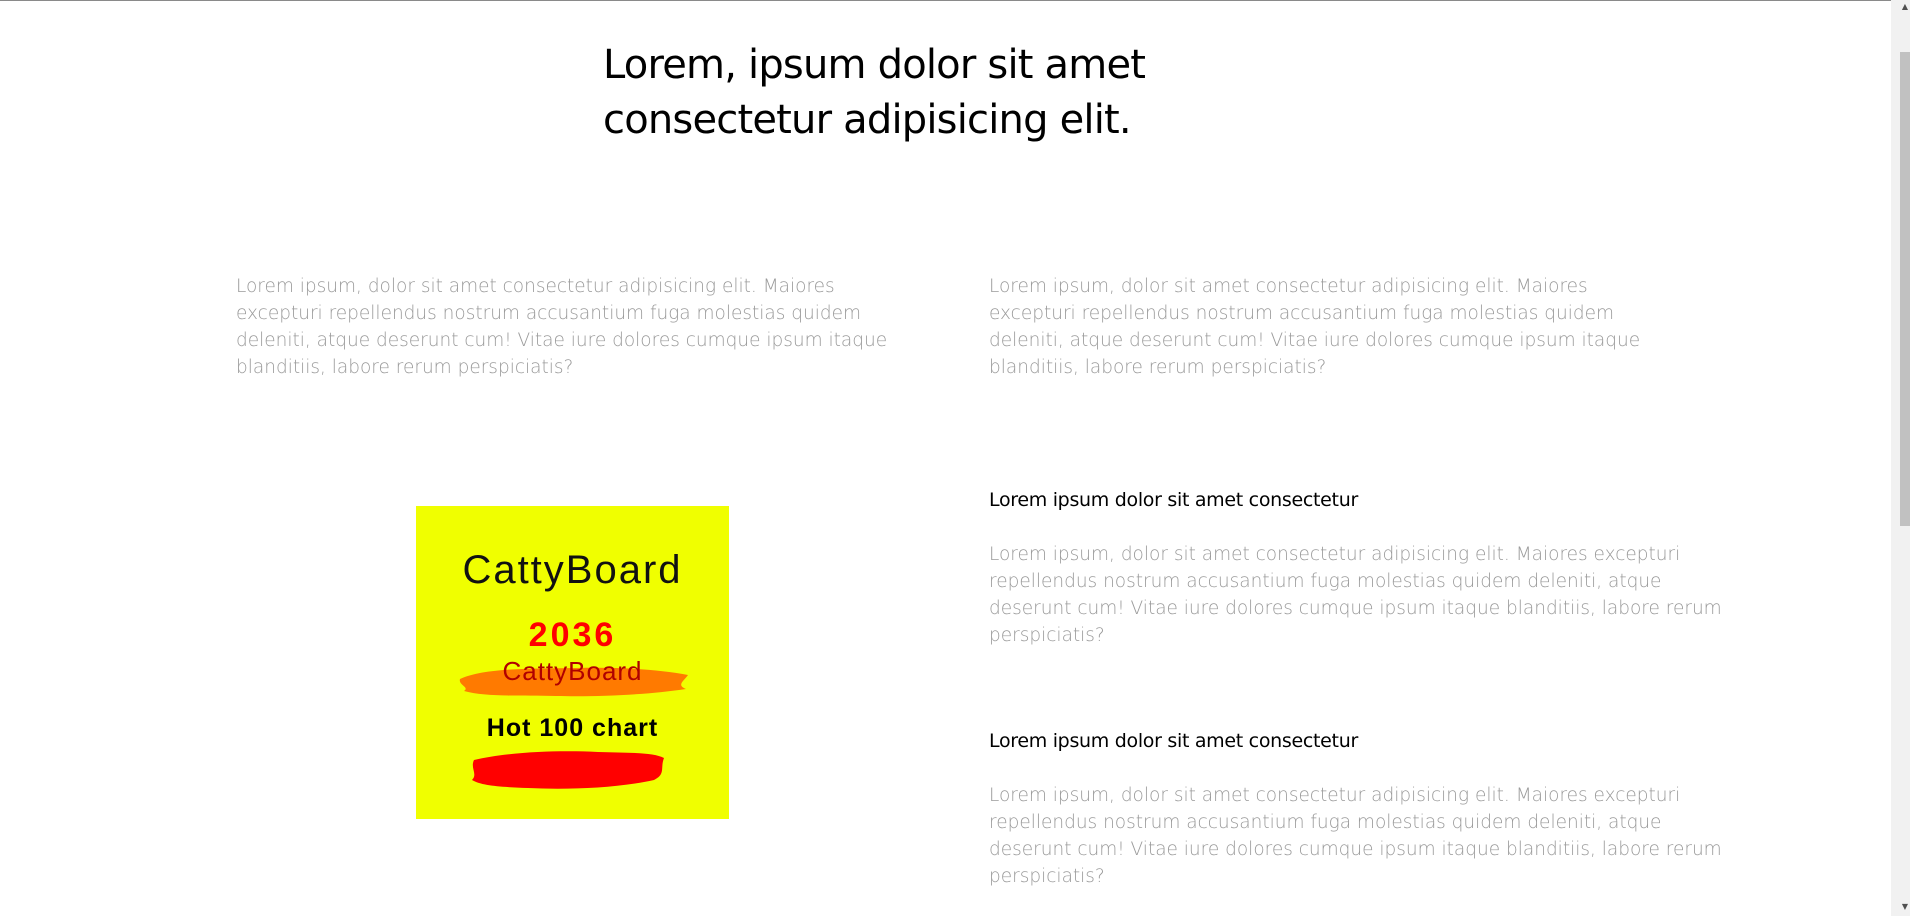 This screenshot has height=916, width=1910. What do you see at coordinates (572, 570) in the screenshot?
I see `logo-title: CattyBoard` at bounding box center [572, 570].